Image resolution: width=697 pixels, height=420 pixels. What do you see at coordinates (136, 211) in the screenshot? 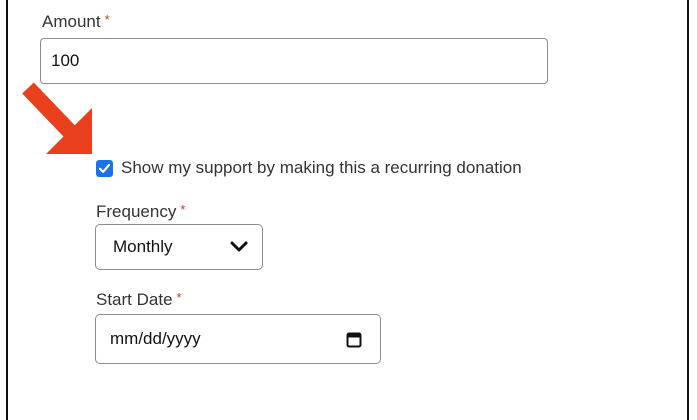
I see `frequency-label-text: Frequency` at bounding box center [136, 211].